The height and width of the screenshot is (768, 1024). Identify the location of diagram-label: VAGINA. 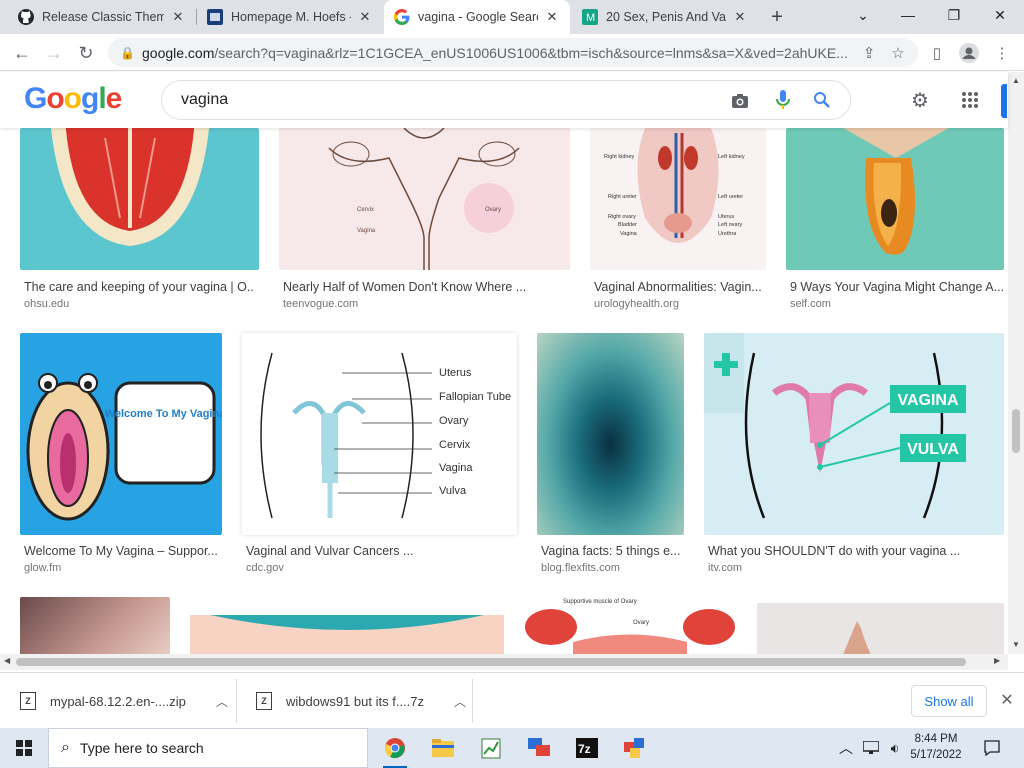
(927, 400).